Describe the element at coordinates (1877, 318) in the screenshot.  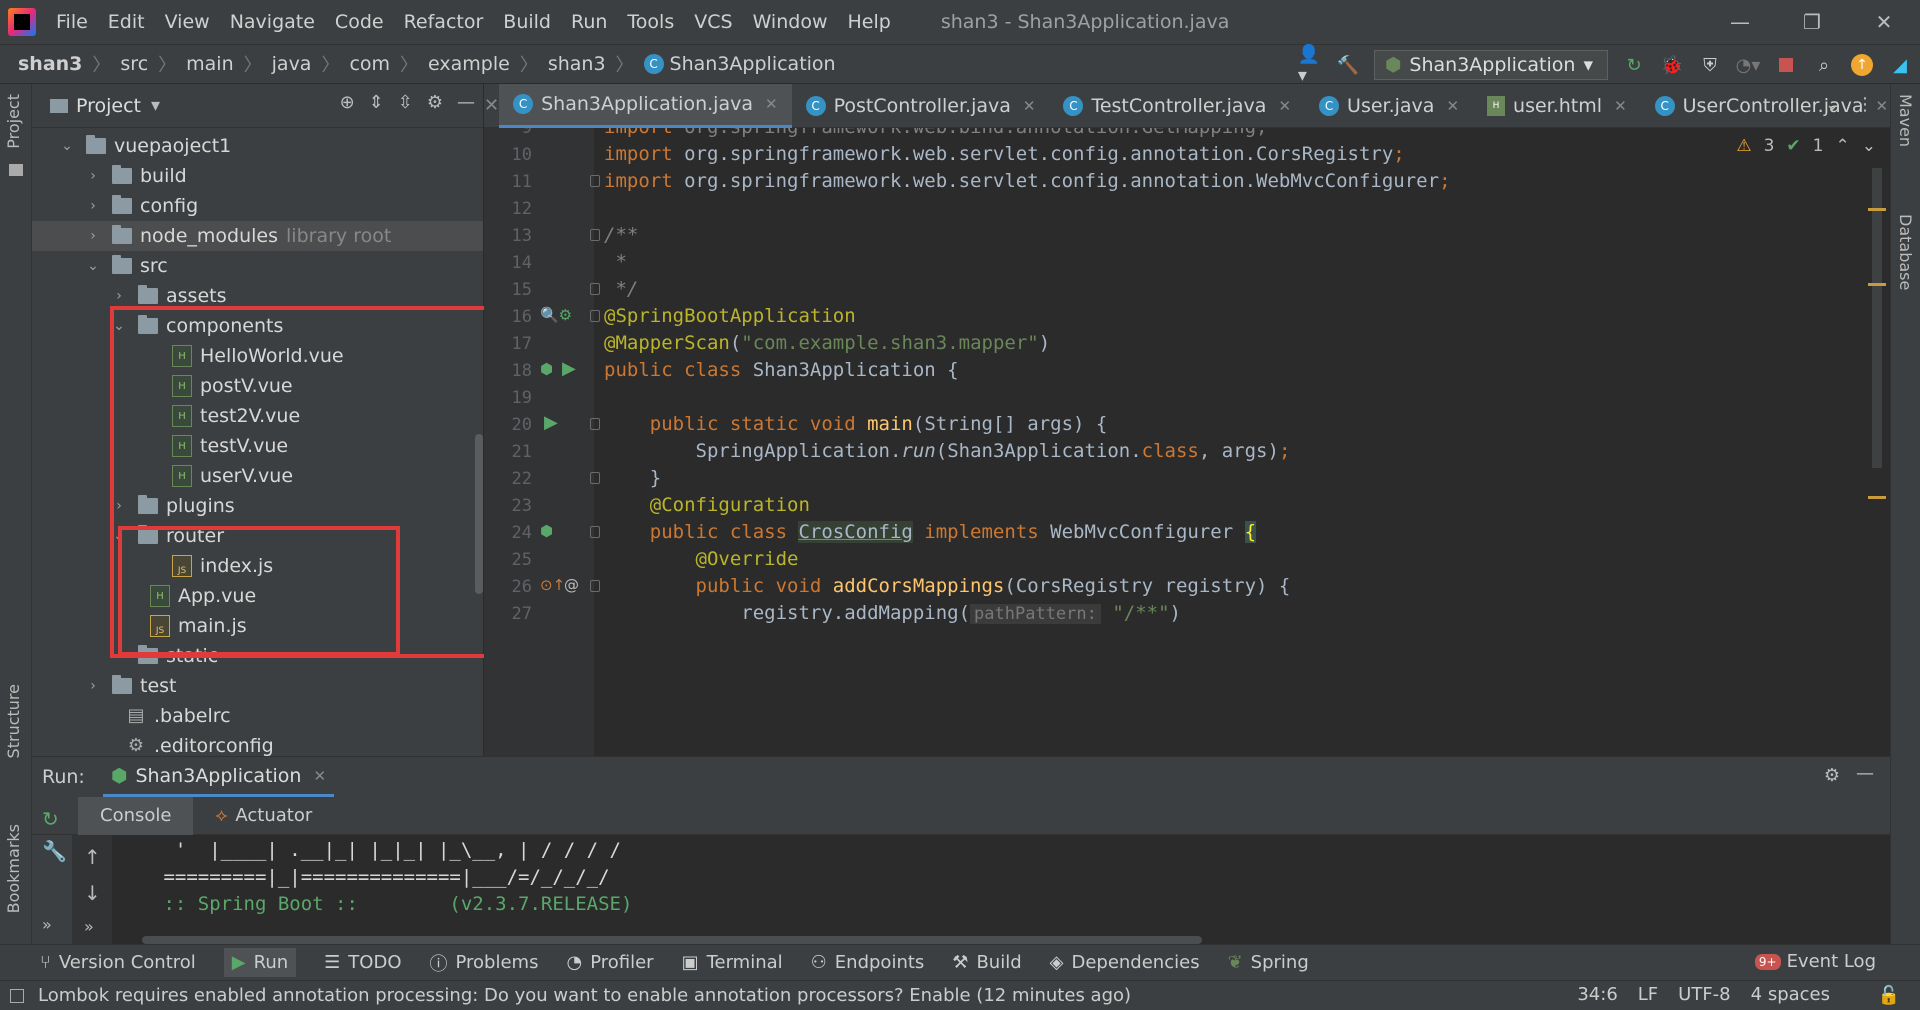
I see `editor-scrollbar` at that location.